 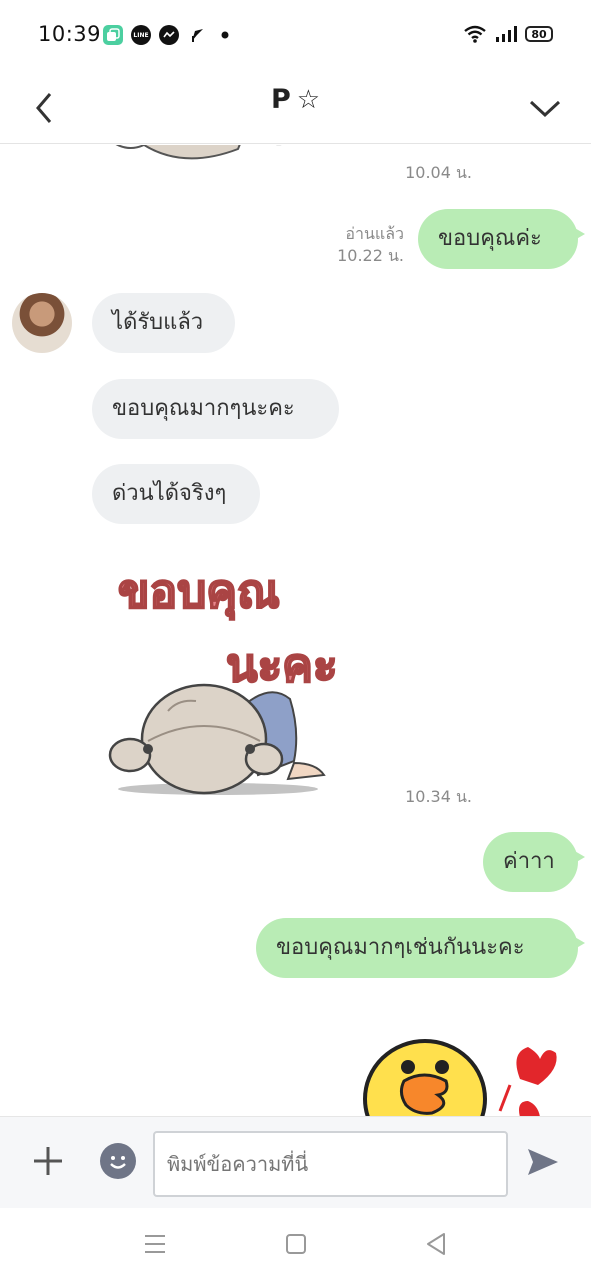 What do you see at coordinates (330, 1164) in the screenshot?
I see `message-input` at bounding box center [330, 1164].